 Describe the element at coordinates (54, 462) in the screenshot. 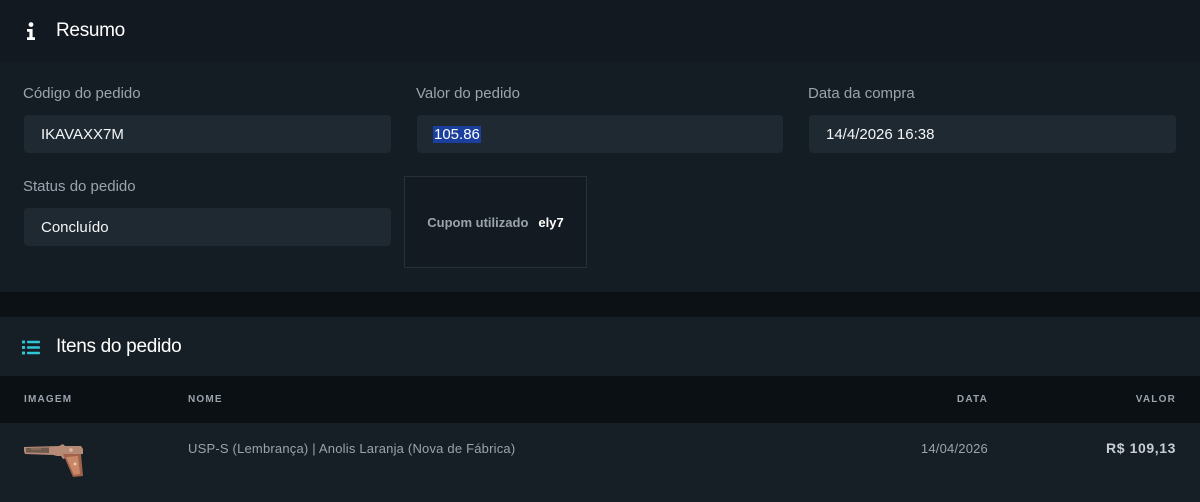

I see `pistol-skin-icon` at that location.